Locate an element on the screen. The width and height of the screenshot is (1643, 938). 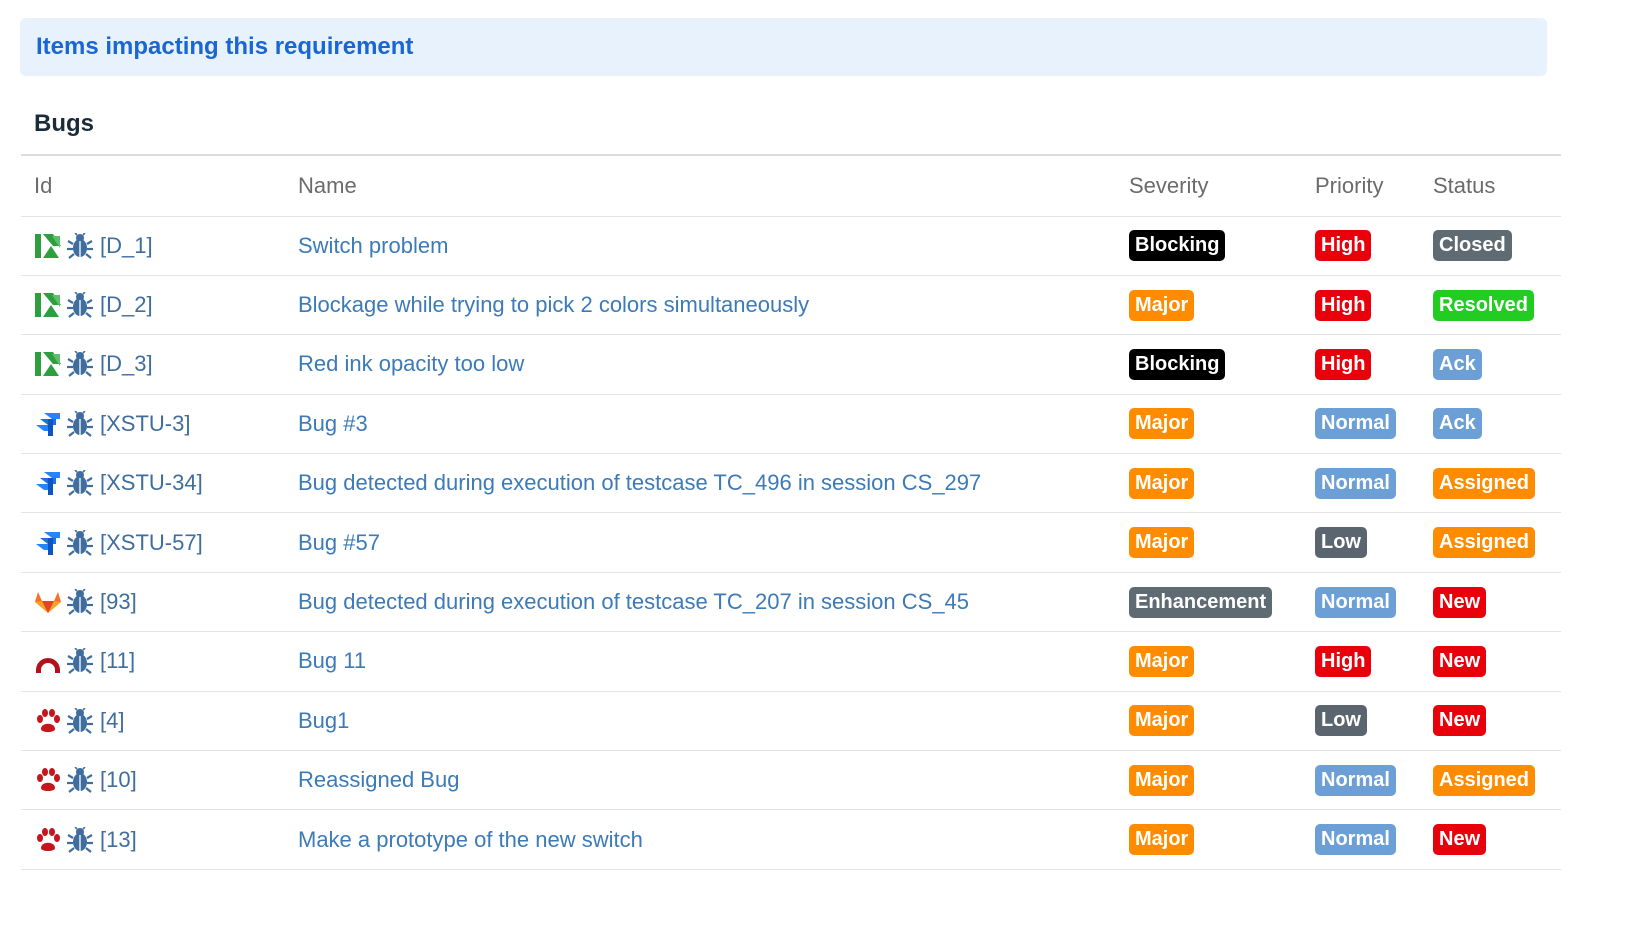
cell-id: [11] is located at coordinates (159, 661).